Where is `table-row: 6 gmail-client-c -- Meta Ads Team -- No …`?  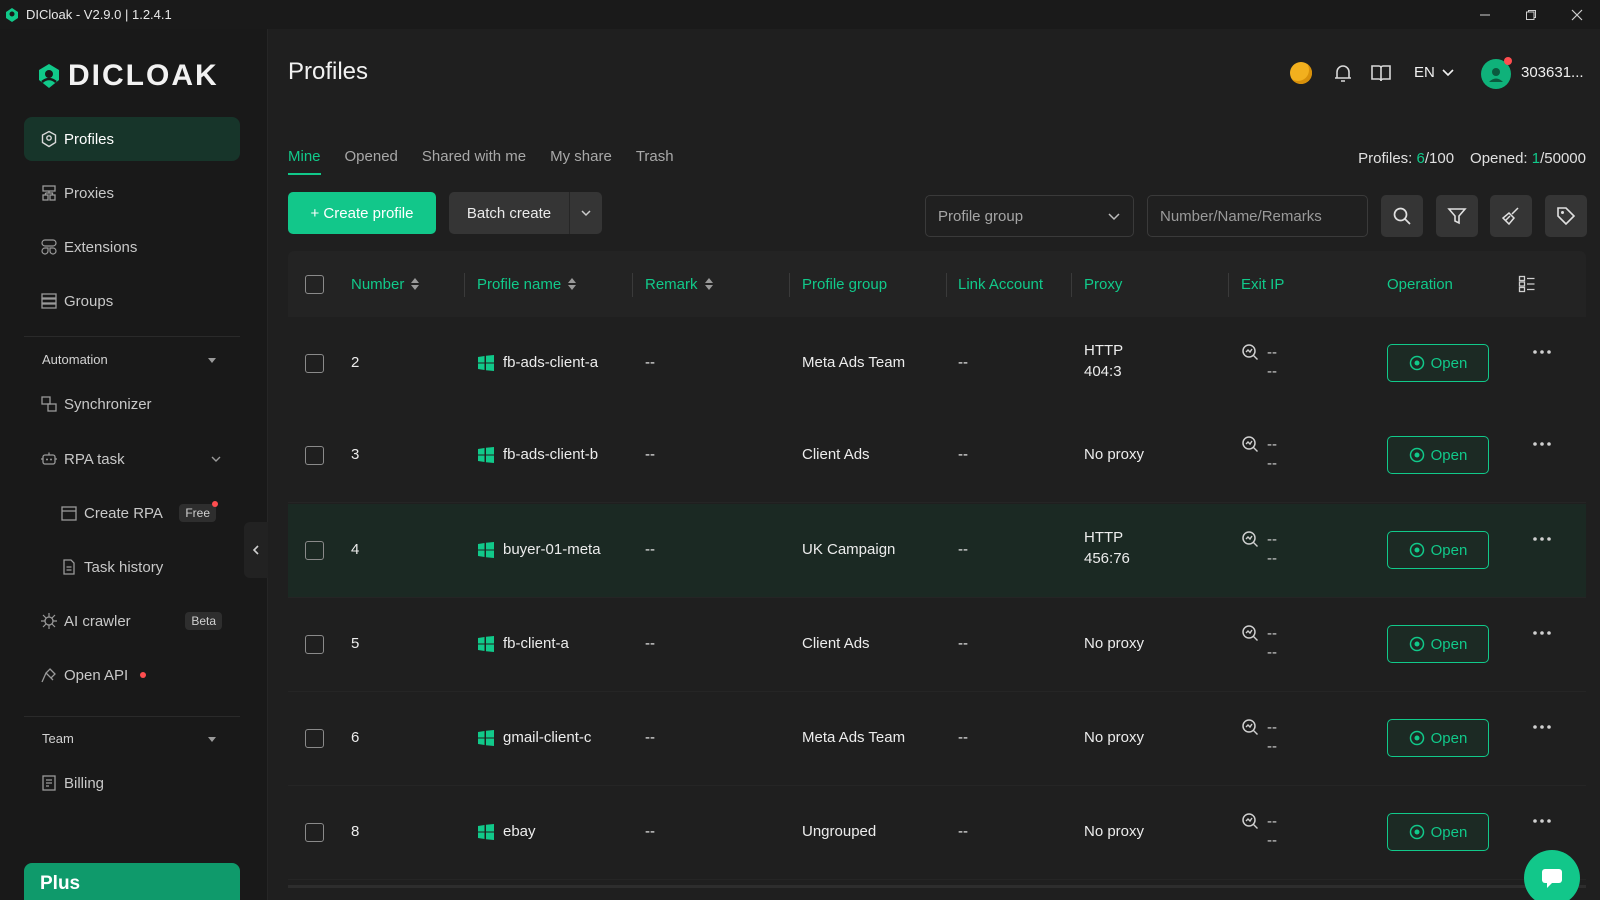 table-row: 6 gmail-client-c -- Meta Ads Team -- No … is located at coordinates (937, 739).